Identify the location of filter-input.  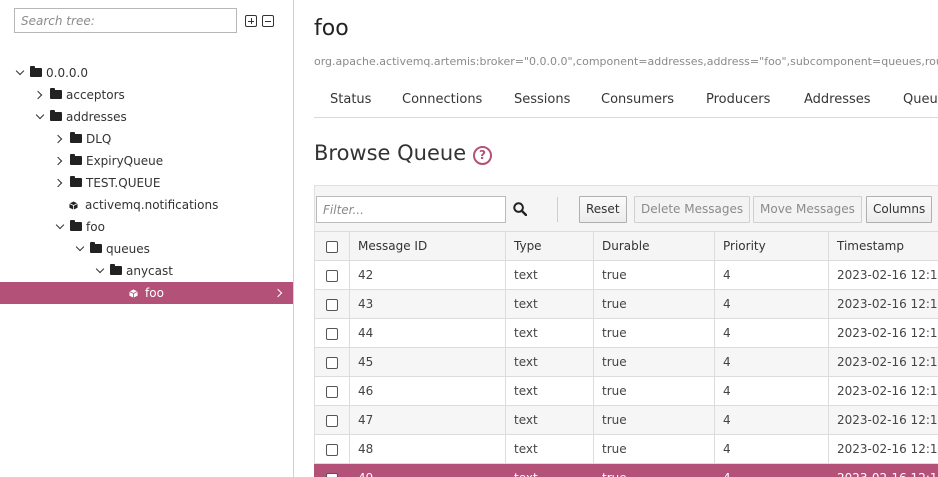
(411, 209).